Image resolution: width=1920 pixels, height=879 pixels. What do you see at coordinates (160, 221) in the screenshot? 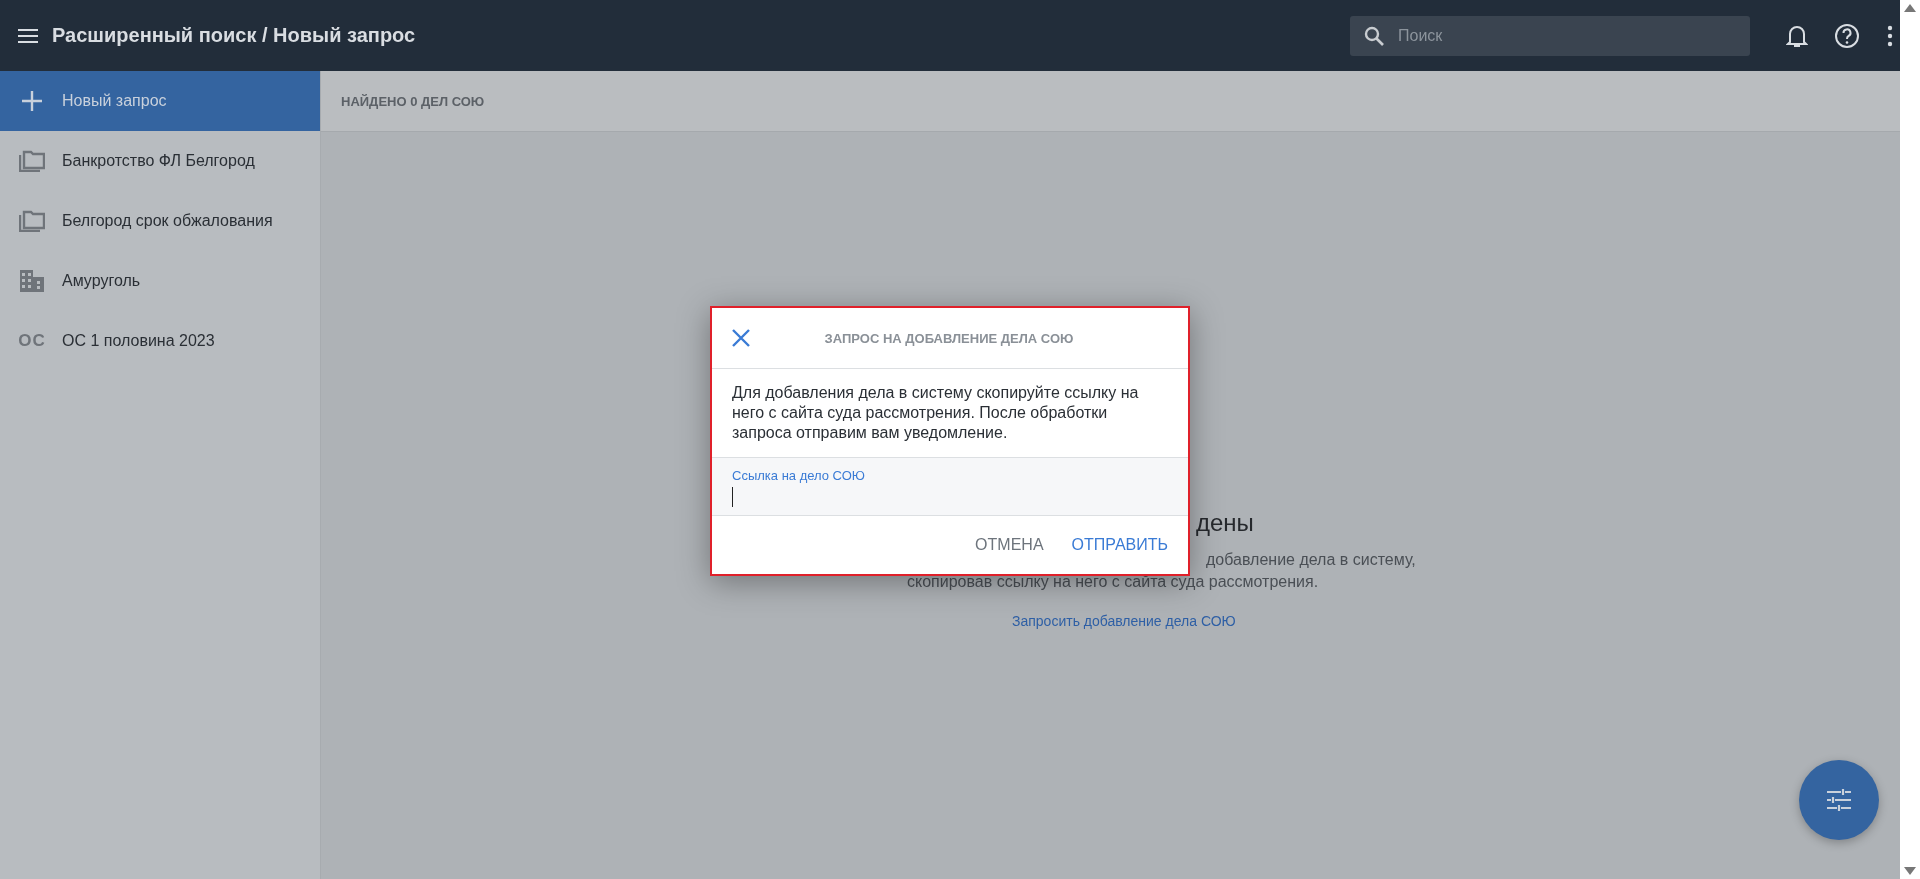
I see `sidebar-item: Белгород срок обжалования` at bounding box center [160, 221].